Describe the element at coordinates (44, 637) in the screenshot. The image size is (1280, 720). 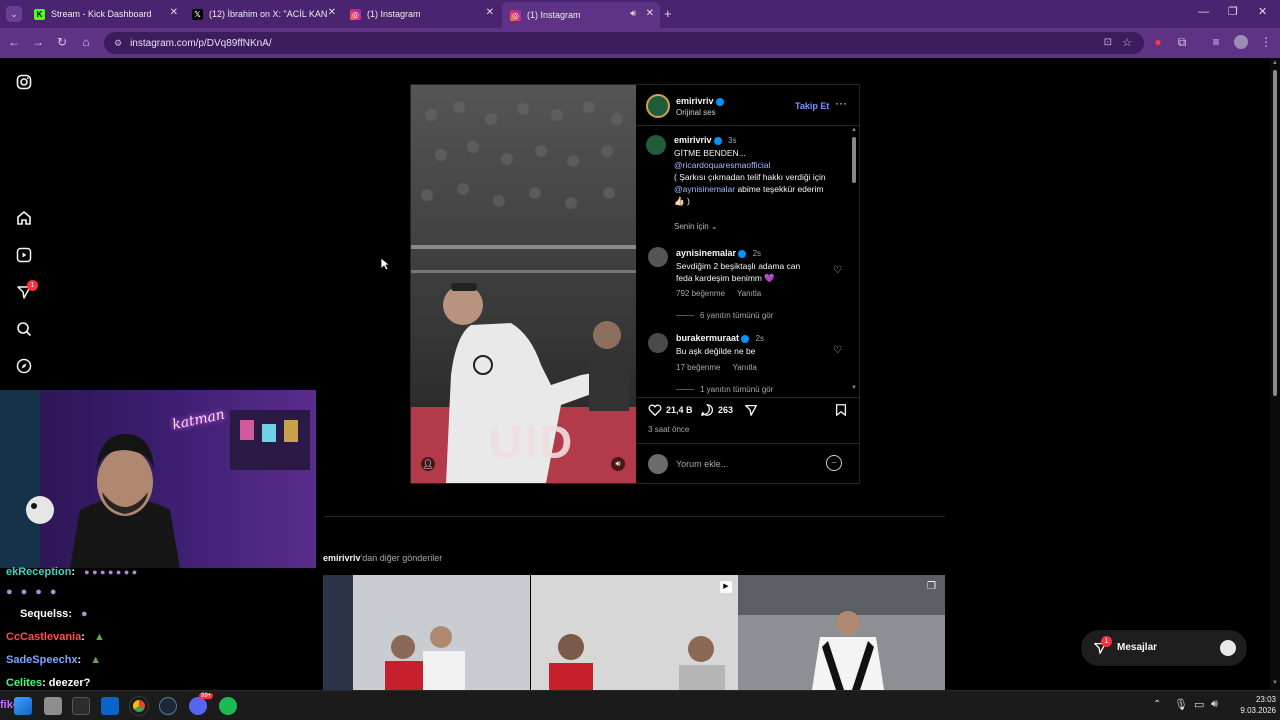
I see `chat-username: CcCastlevania` at that location.